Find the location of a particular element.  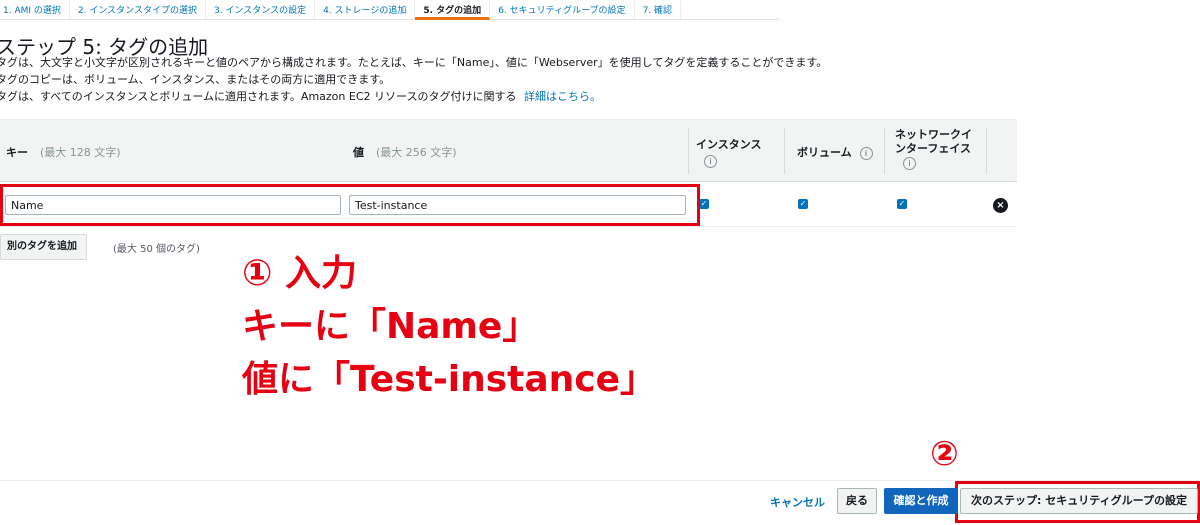

eni-header-line-1: ネットワークイ is located at coordinates (933, 134).